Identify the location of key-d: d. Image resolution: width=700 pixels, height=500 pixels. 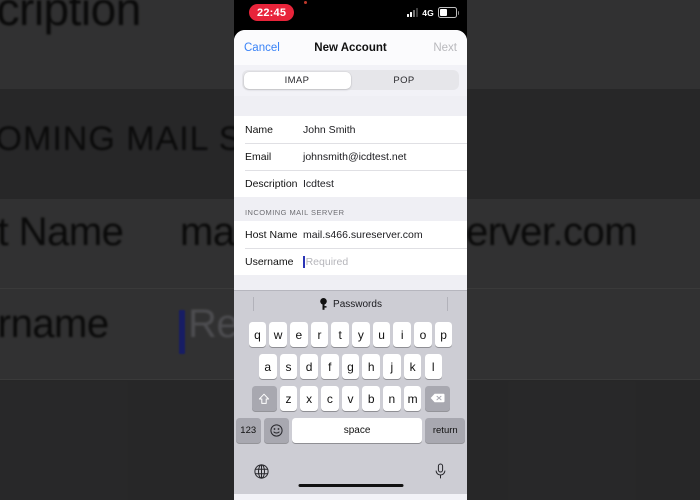
(309, 366).